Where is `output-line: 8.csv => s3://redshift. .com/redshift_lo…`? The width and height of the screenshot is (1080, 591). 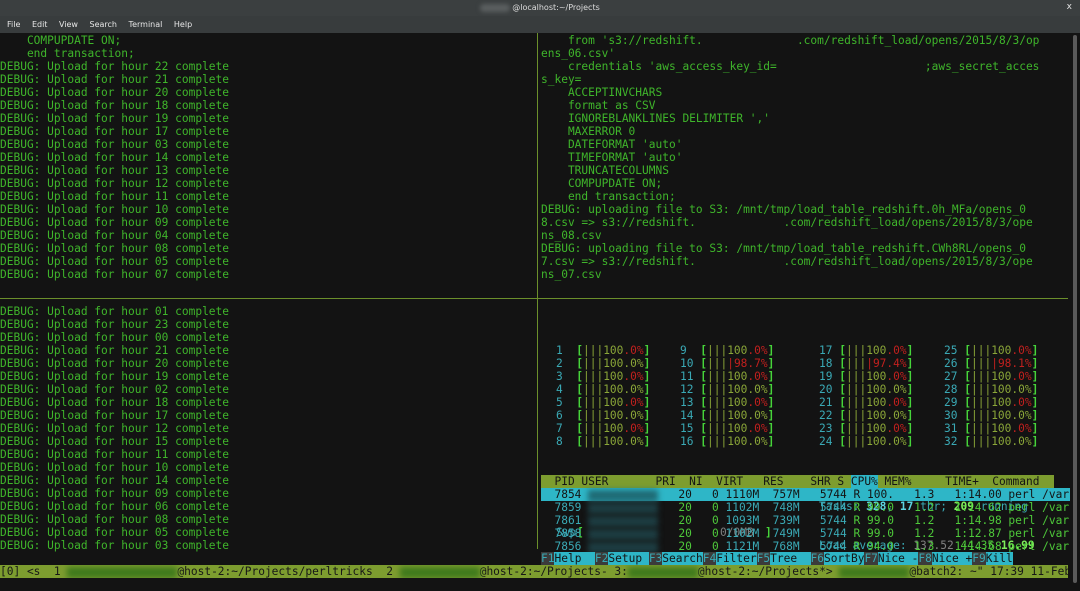
output-line: 8.csv => s3://redshift. .com/redshift_lo… is located at coordinates (787, 222).